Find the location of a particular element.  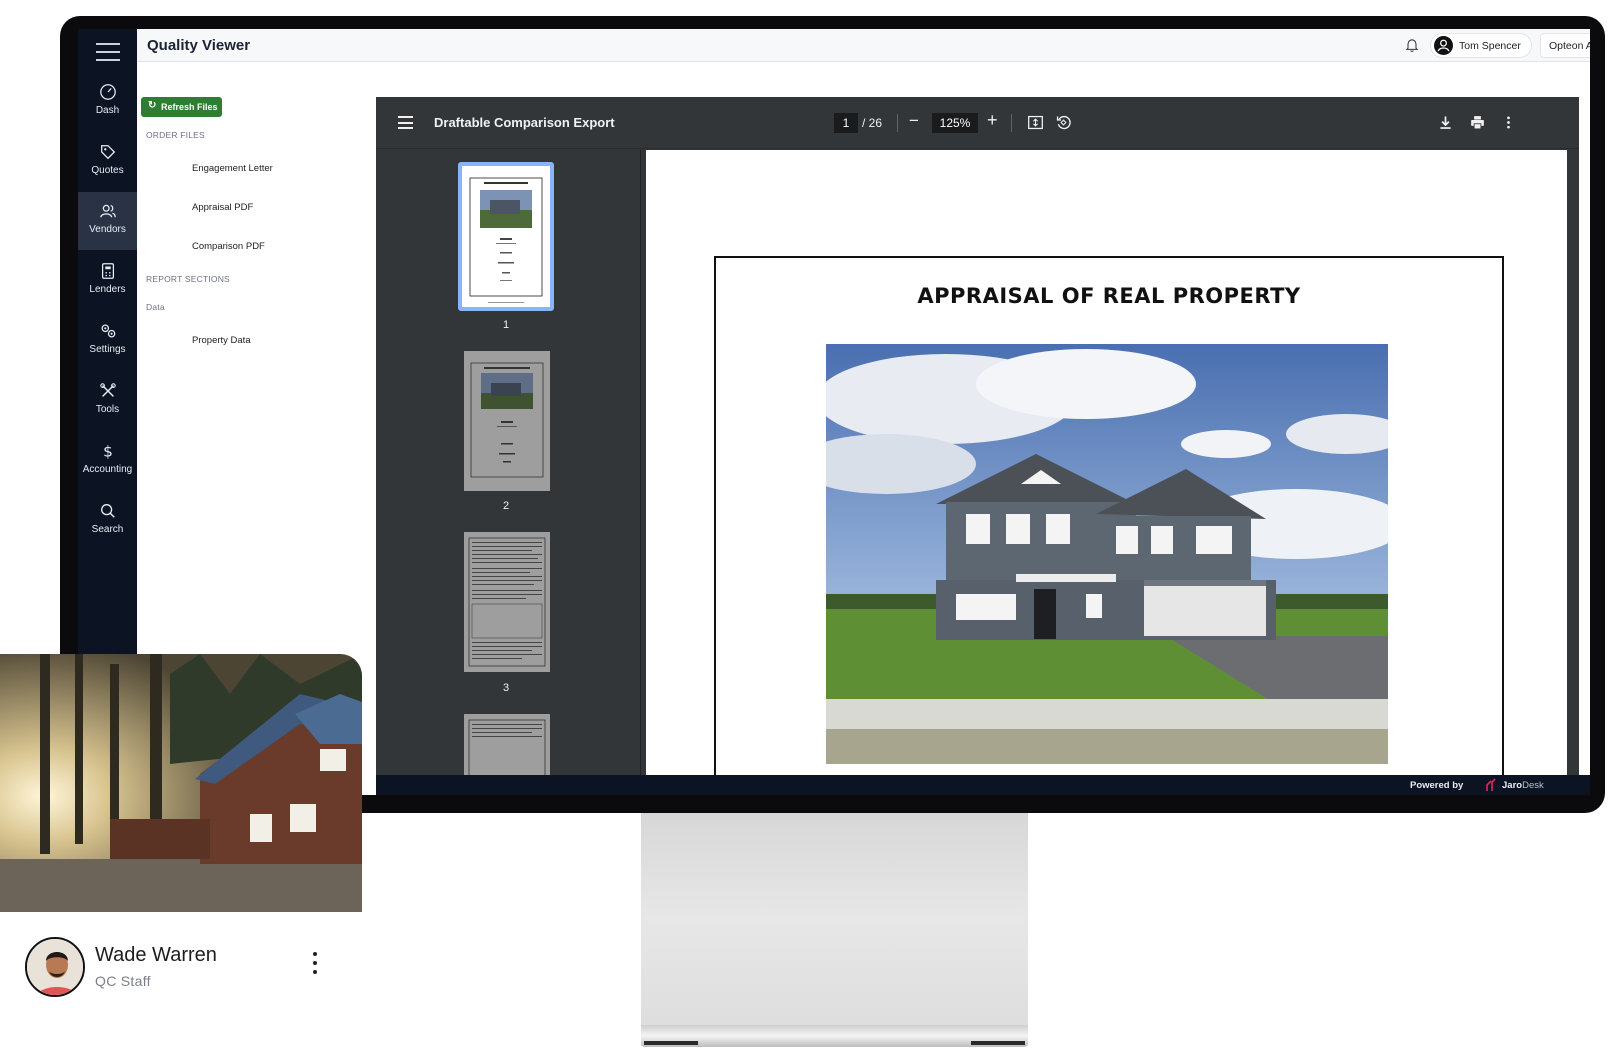

nav-item-accounting: $ Accounting is located at coordinates (107, 461).